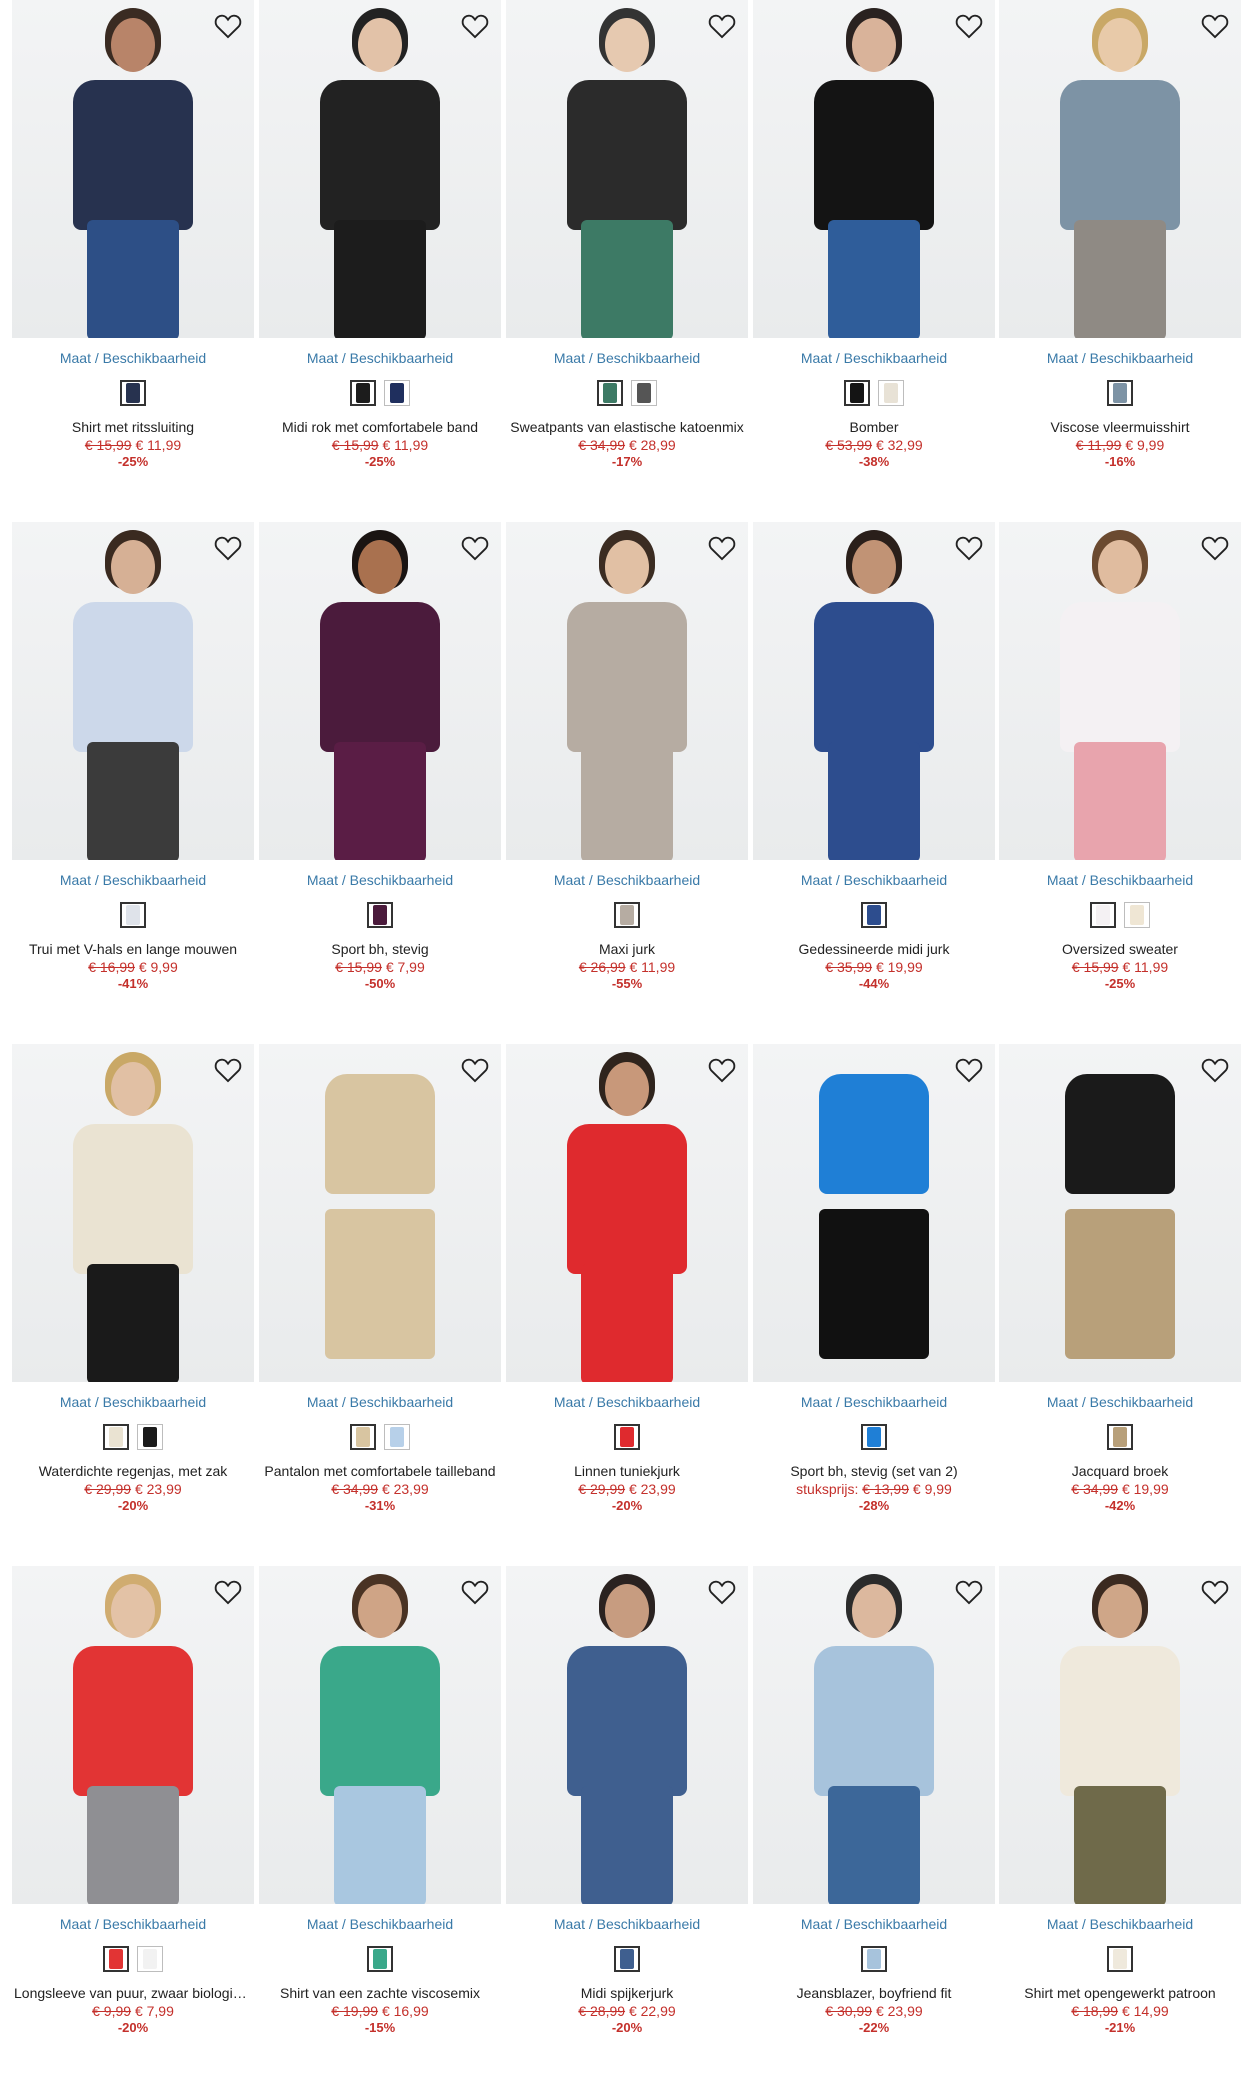 The image size is (1250, 2082). Describe the element at coordinates (380, 949) in the screenshot. I see `product-title: Sport bh, stevig` at that location.